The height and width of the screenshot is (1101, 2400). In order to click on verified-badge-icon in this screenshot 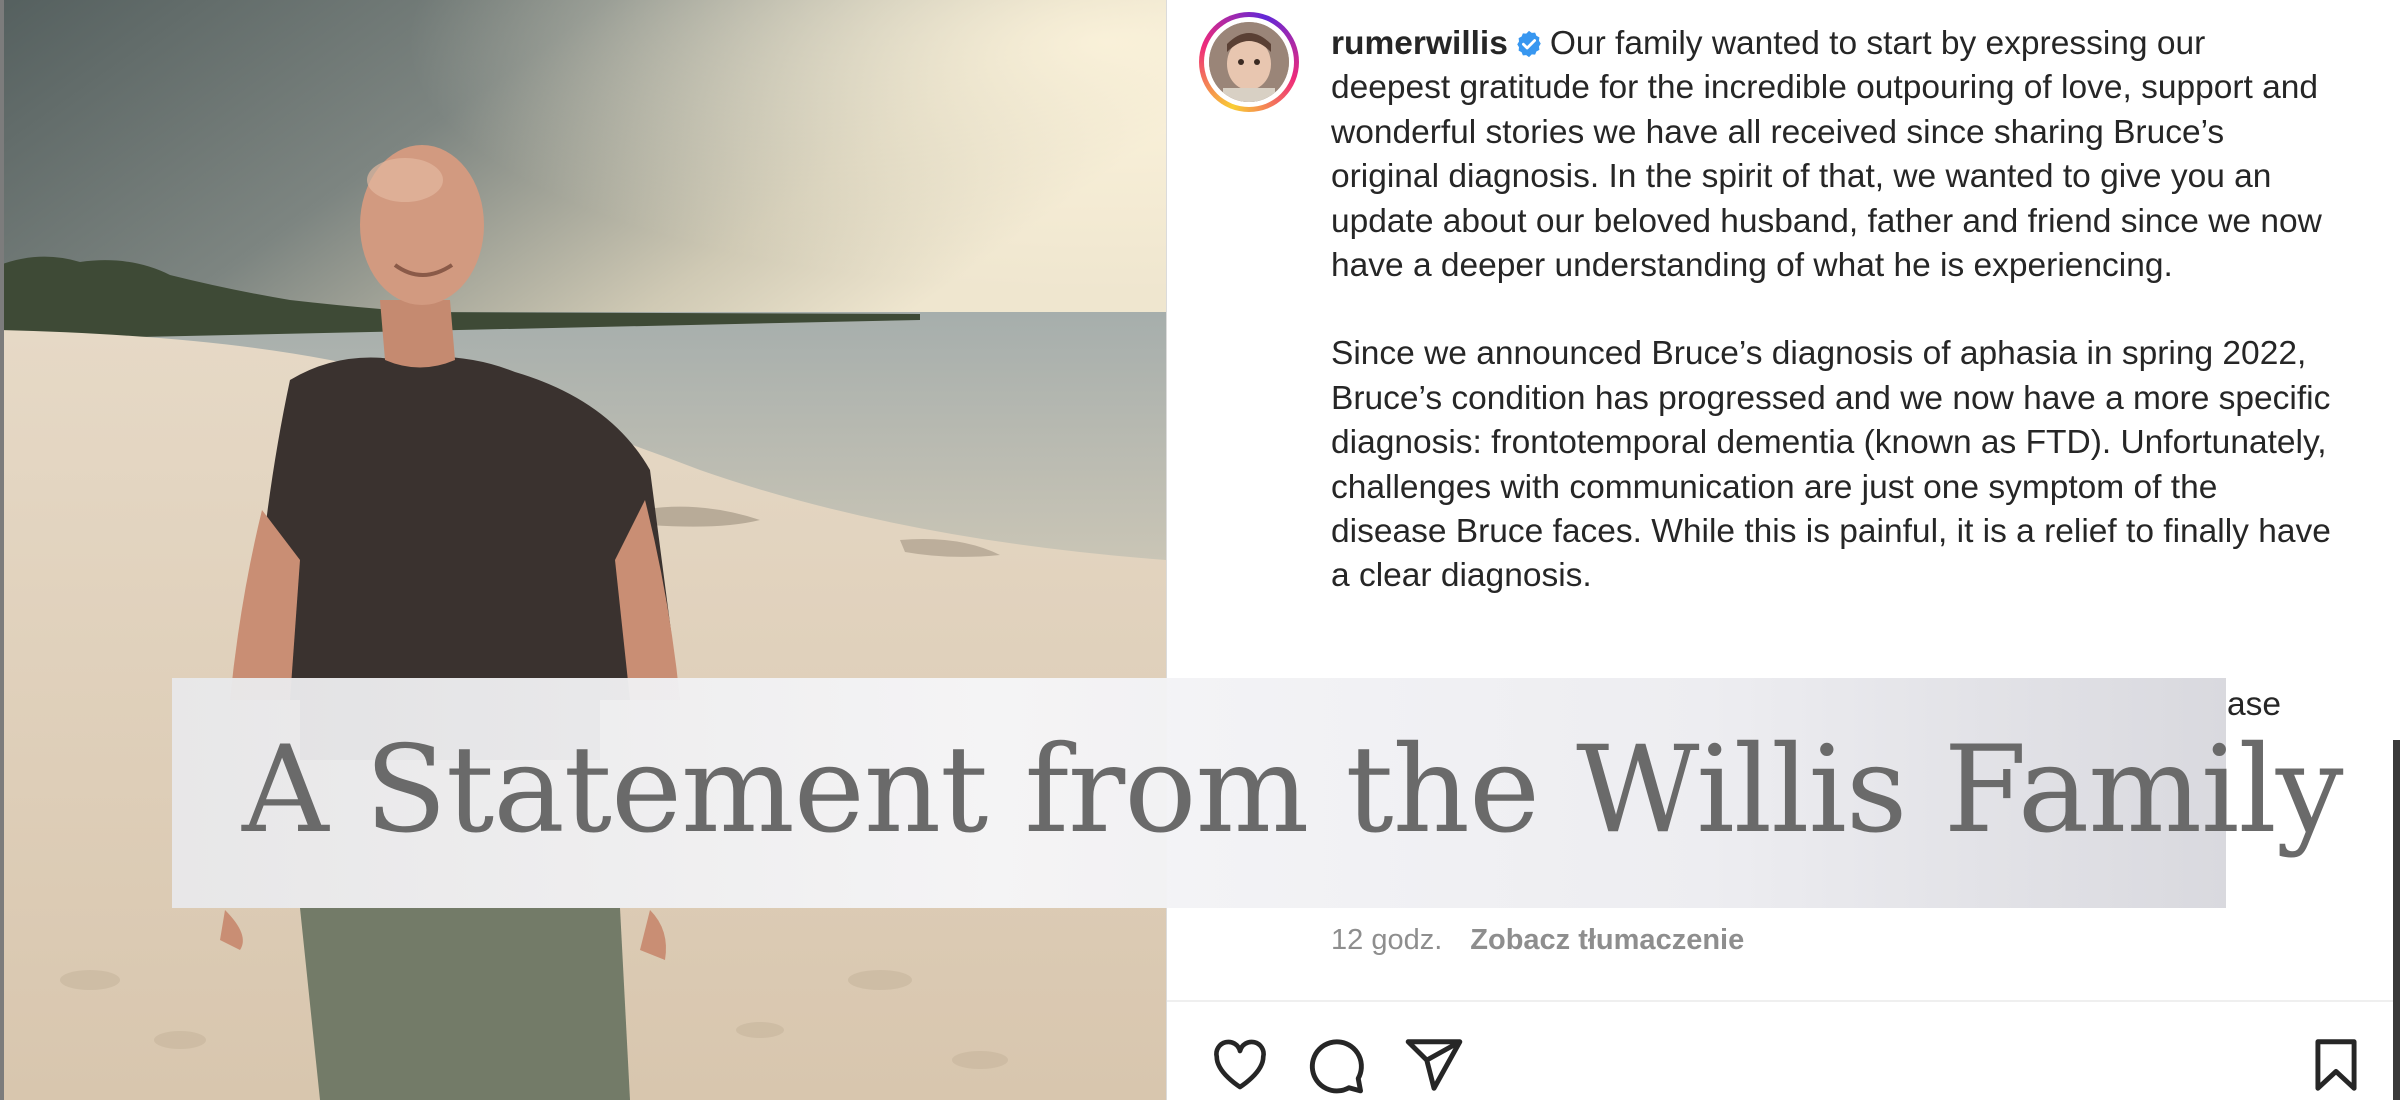, I will do `click(1529, 42)`.